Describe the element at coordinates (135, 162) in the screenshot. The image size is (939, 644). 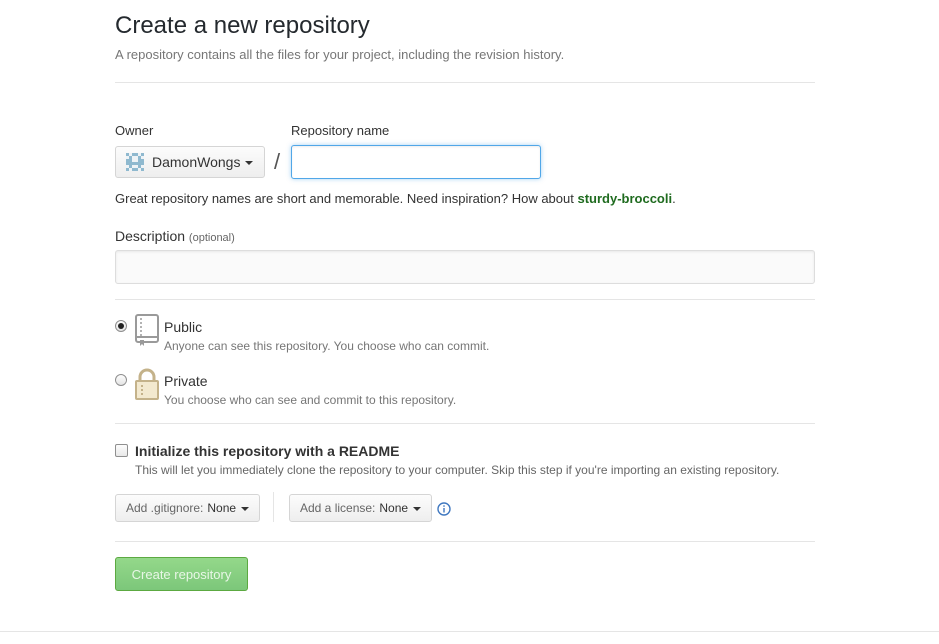
I see `owner-avatar` at that location.